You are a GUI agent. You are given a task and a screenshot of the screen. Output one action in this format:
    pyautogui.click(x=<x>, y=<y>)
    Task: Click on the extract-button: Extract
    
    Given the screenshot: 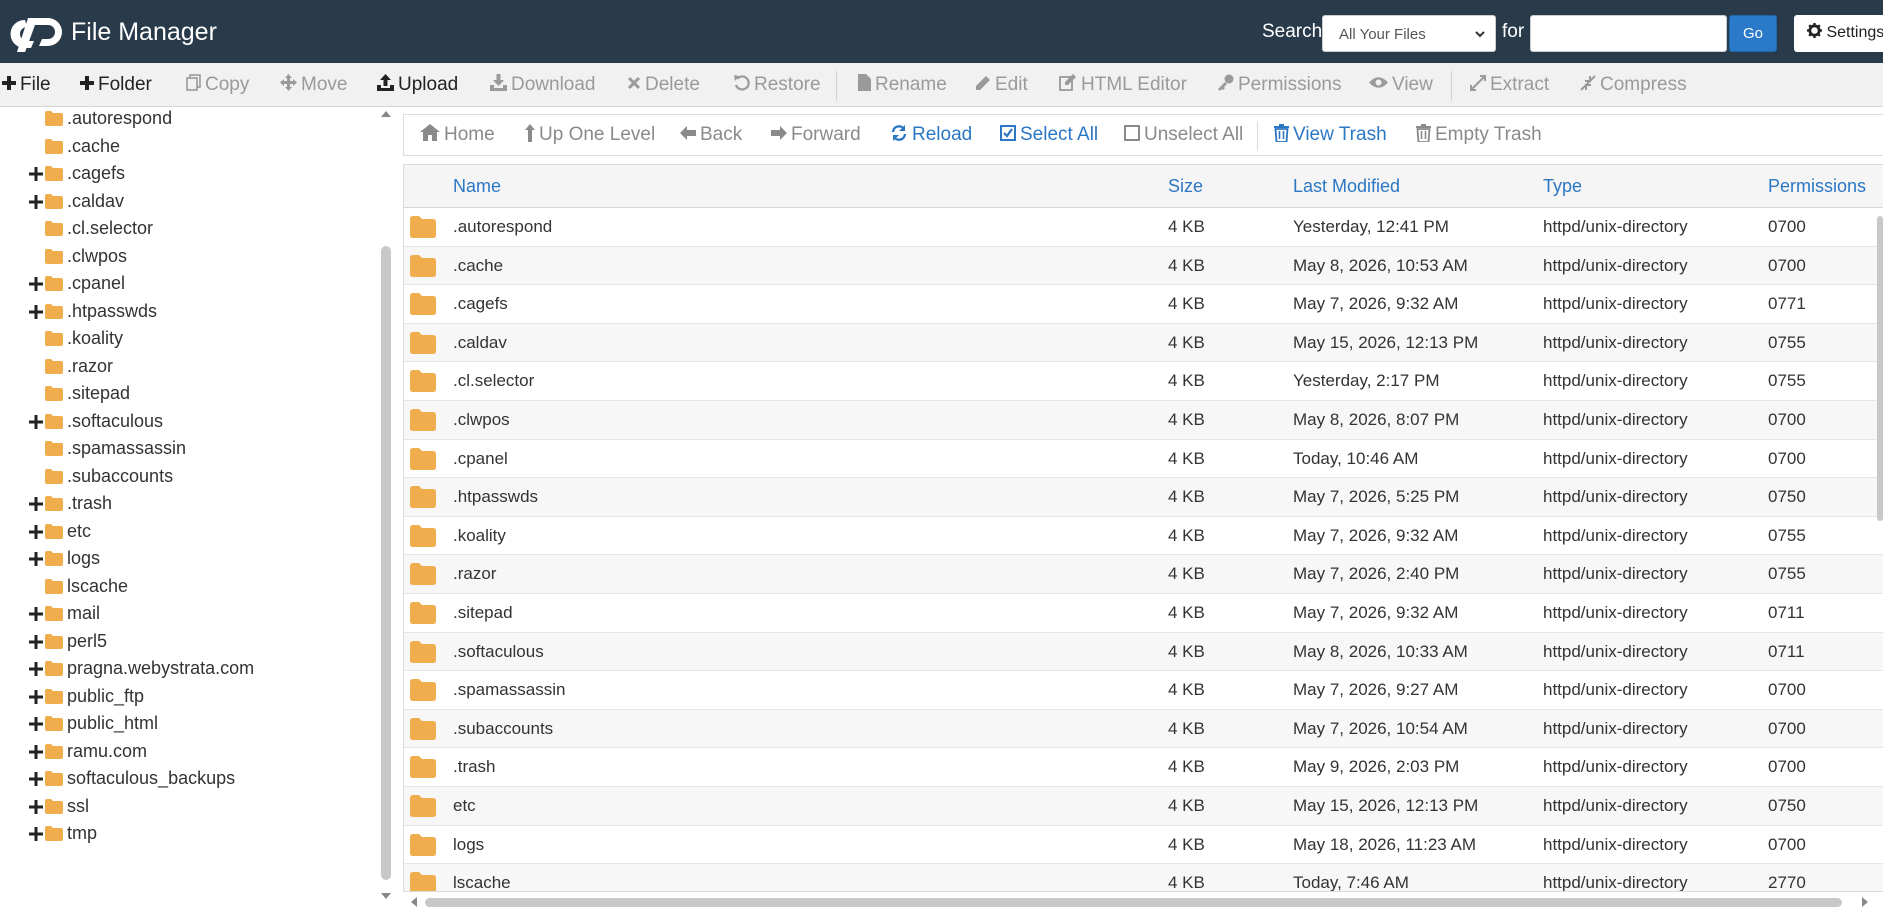 What is the action you would take?
    pyautogui.click(x=1509, y=85)
    